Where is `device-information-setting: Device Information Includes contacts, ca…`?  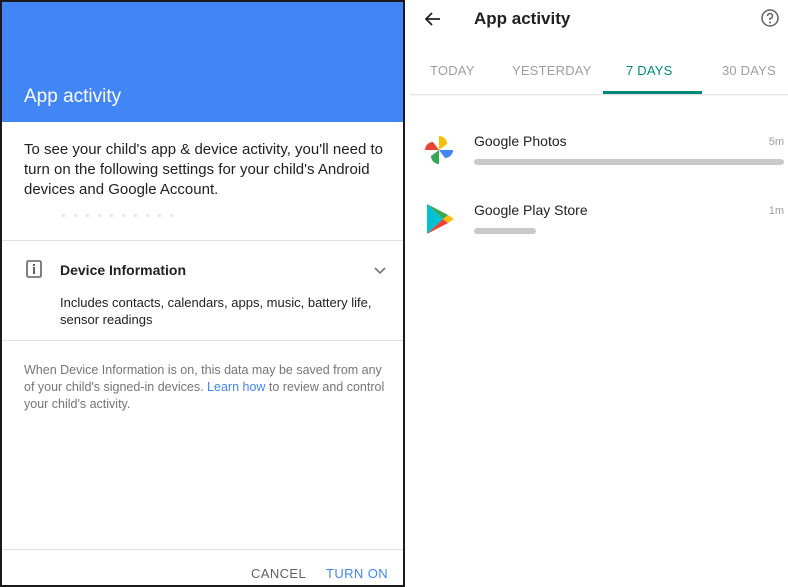 device-information-setting: Device Information Includes contacts, ca… is located at coordinates (207, 290).